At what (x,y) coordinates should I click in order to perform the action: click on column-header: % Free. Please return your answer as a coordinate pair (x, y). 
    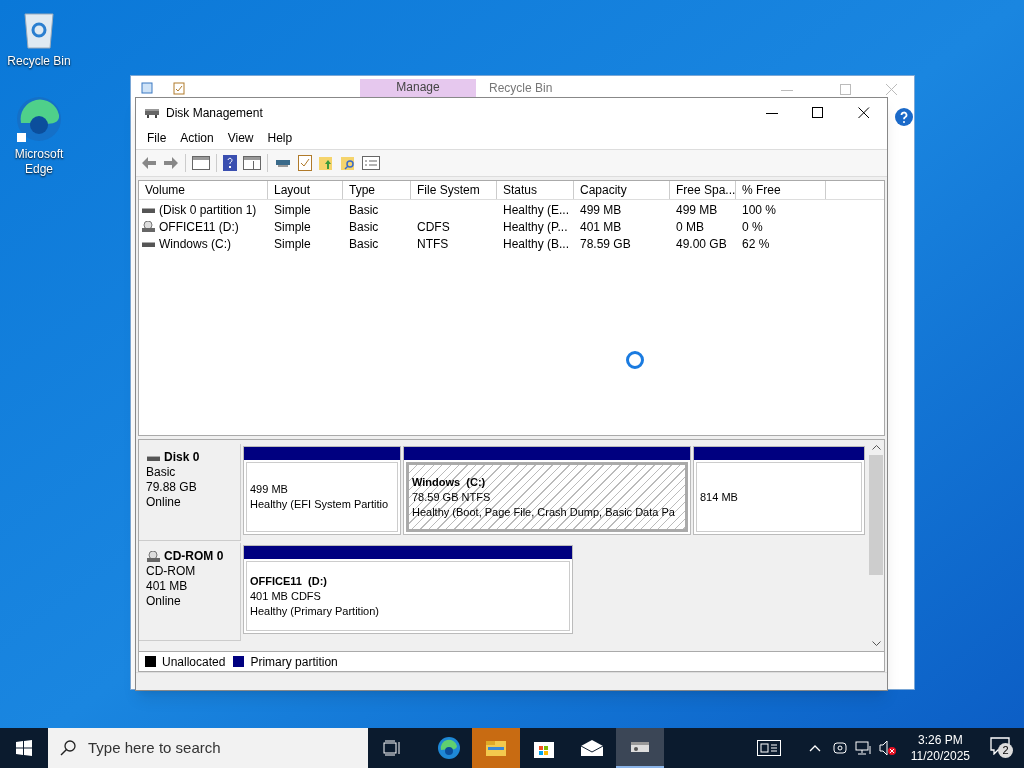
    Looking at the image, I should click on (781, 190).